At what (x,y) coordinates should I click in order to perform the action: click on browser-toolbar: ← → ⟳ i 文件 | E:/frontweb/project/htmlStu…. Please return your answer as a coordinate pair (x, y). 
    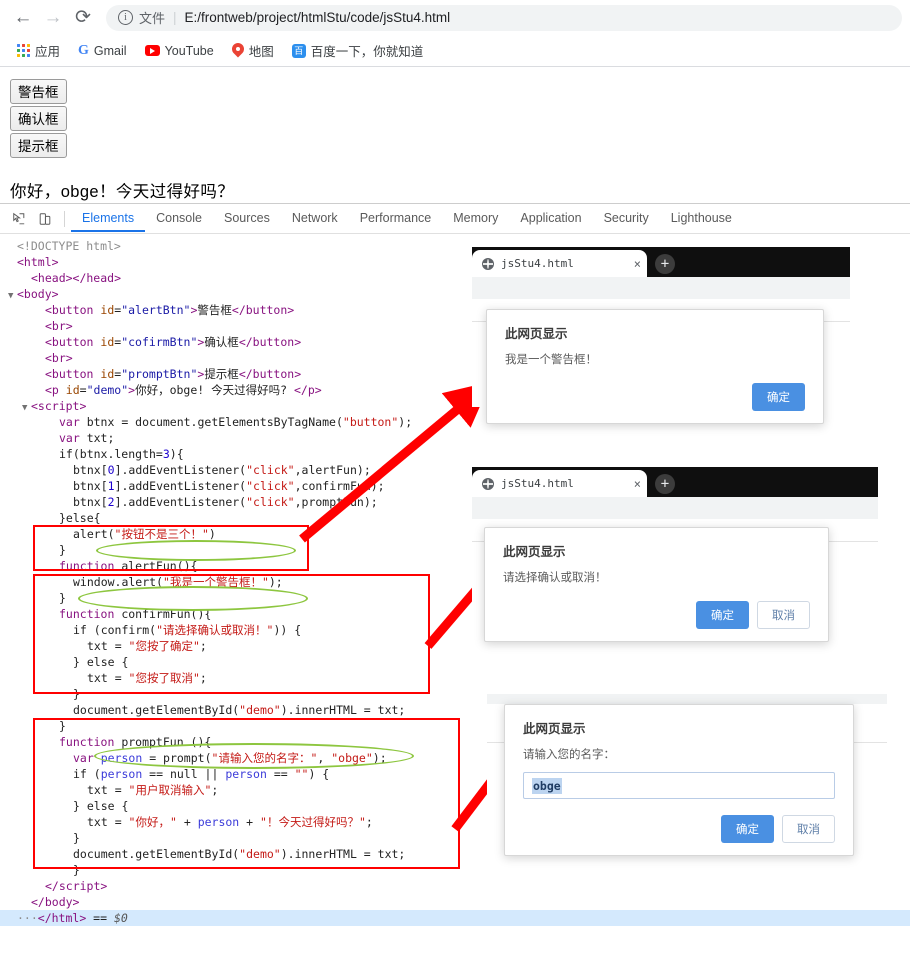
    Looking at the image, I should click on (455, 17).